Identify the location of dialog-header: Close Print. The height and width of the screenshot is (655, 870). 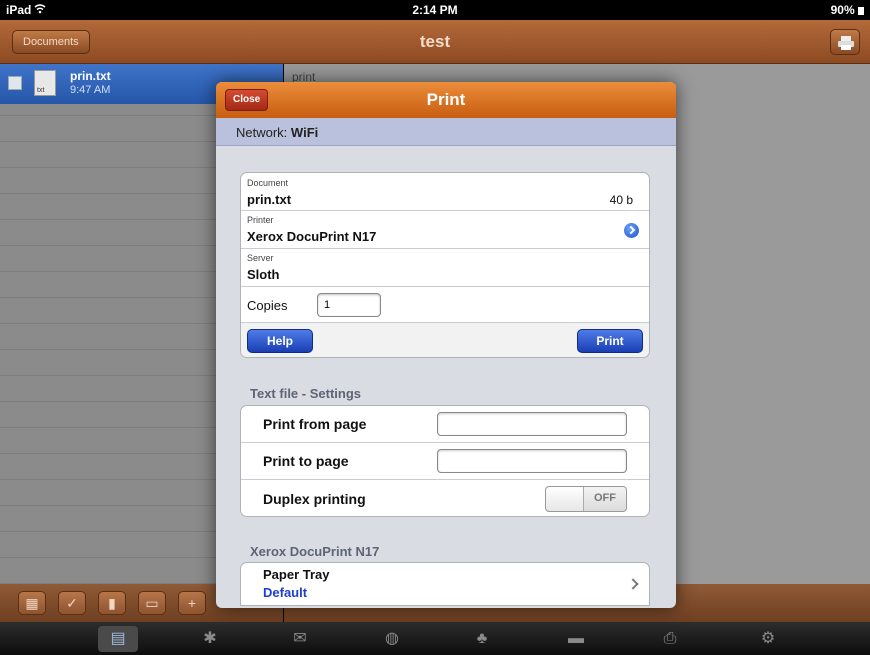
(446, 100).